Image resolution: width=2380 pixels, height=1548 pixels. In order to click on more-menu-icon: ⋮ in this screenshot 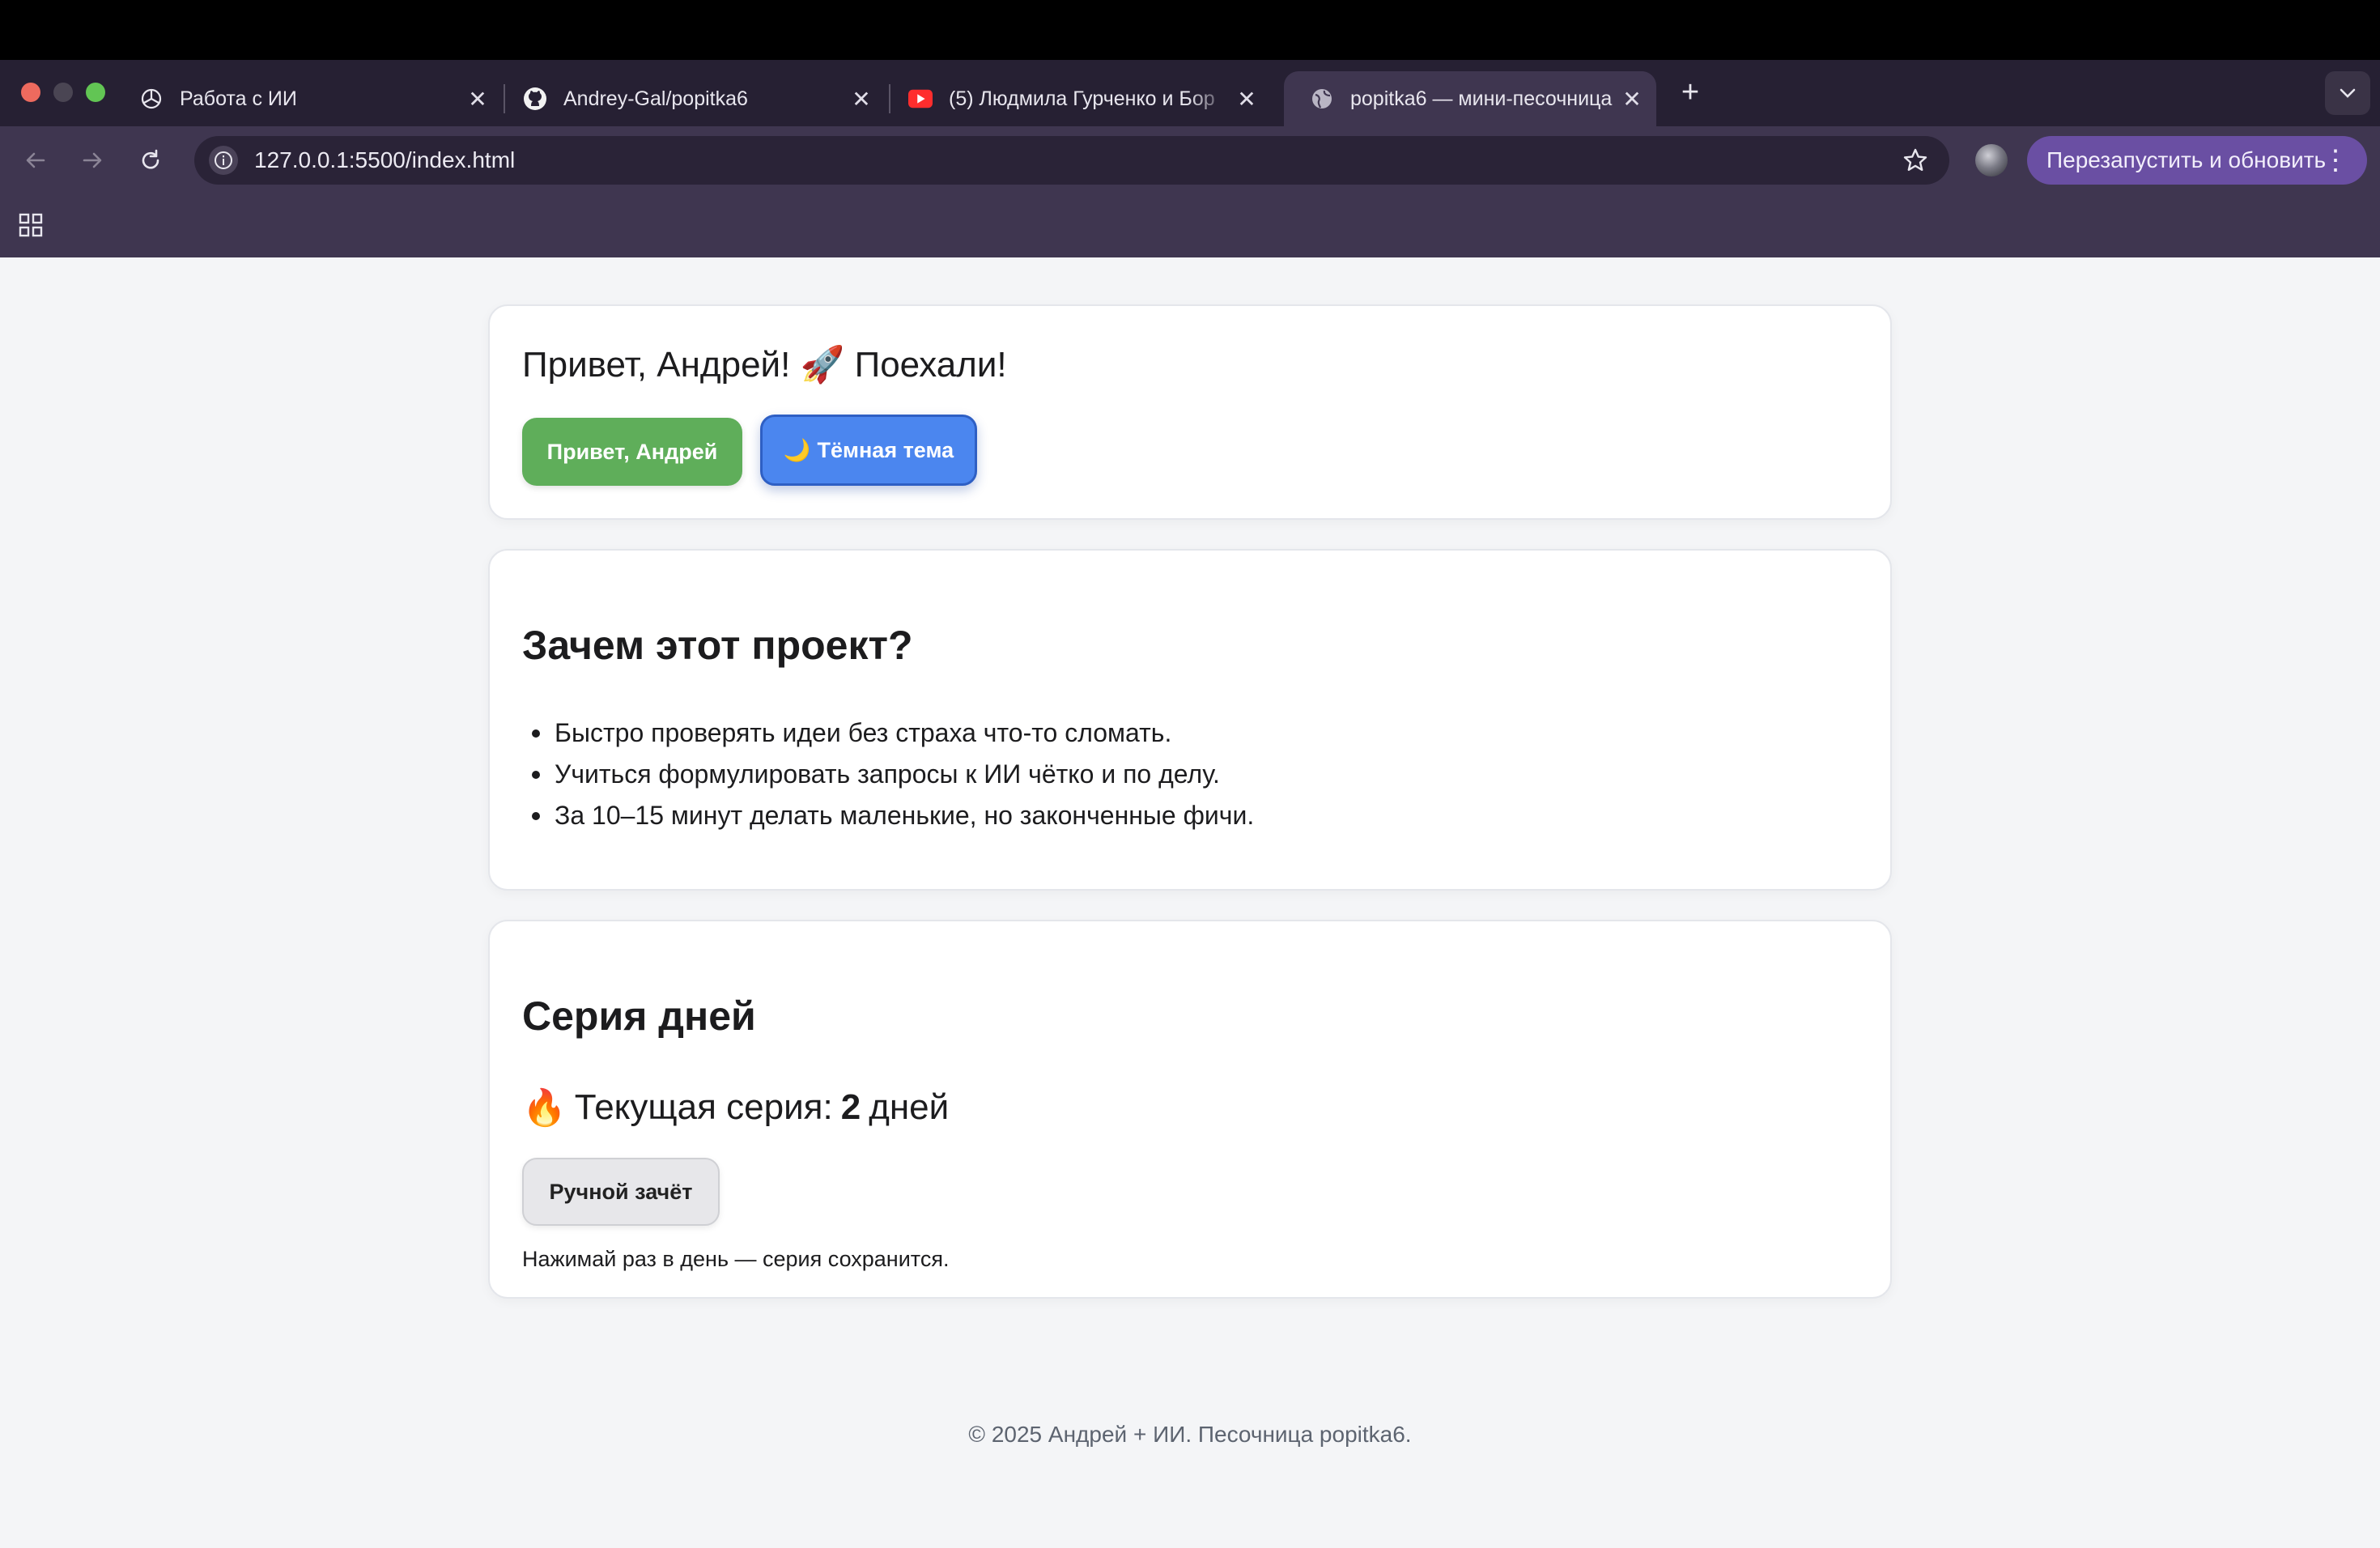, I will do `click(2335, 160)`.